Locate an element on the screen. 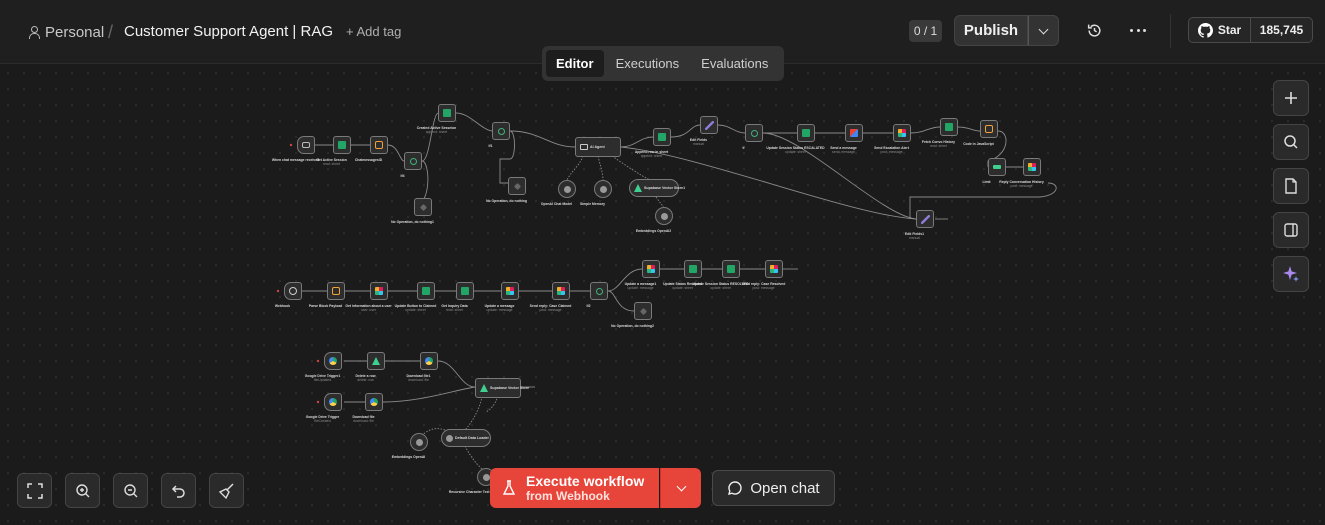 The height and width of the screenshot is (525, 1325). update-button-claimed-node: Update Button to Claimed update: sheet is located at coordinates (415, 297).